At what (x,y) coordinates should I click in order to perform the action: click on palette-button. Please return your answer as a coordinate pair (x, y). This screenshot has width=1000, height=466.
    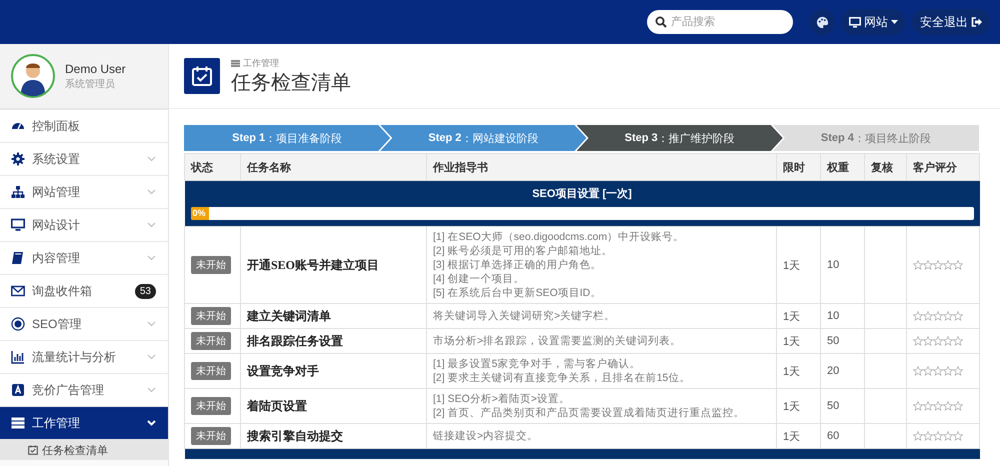
    Looking at the image, I should click on (822, 22).